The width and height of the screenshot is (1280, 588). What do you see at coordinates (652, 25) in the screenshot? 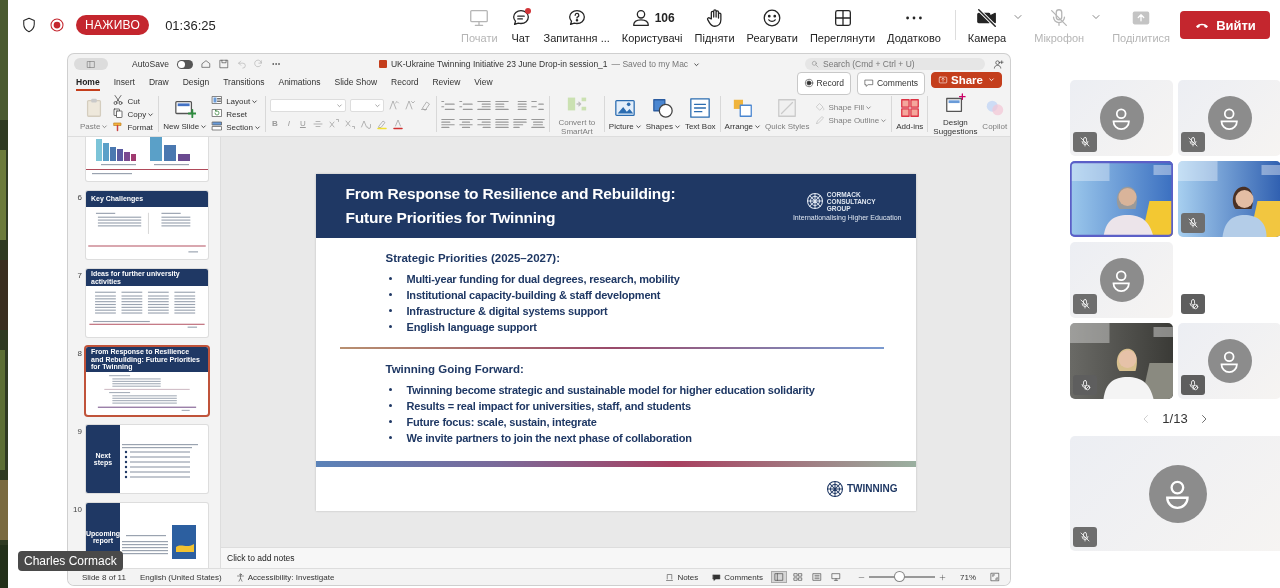
I see `people-button: 106 Користувачі` at bounding box center [652, 25].